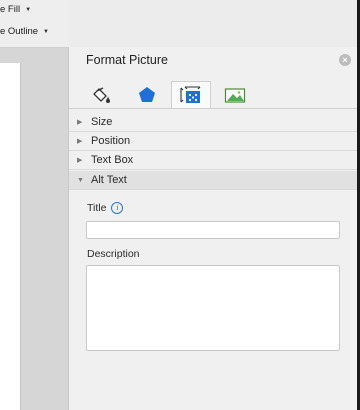  I want to click on tabs-divider, so click(213, 108).